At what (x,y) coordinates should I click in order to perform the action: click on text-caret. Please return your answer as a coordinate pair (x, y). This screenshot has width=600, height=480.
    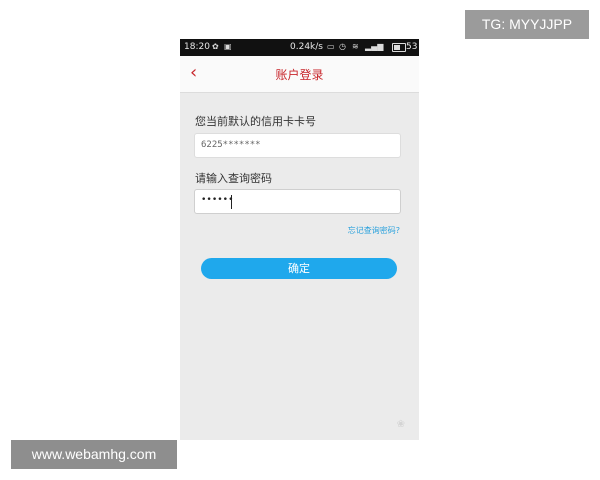
    Looking at the image, I should click on (231, 202).